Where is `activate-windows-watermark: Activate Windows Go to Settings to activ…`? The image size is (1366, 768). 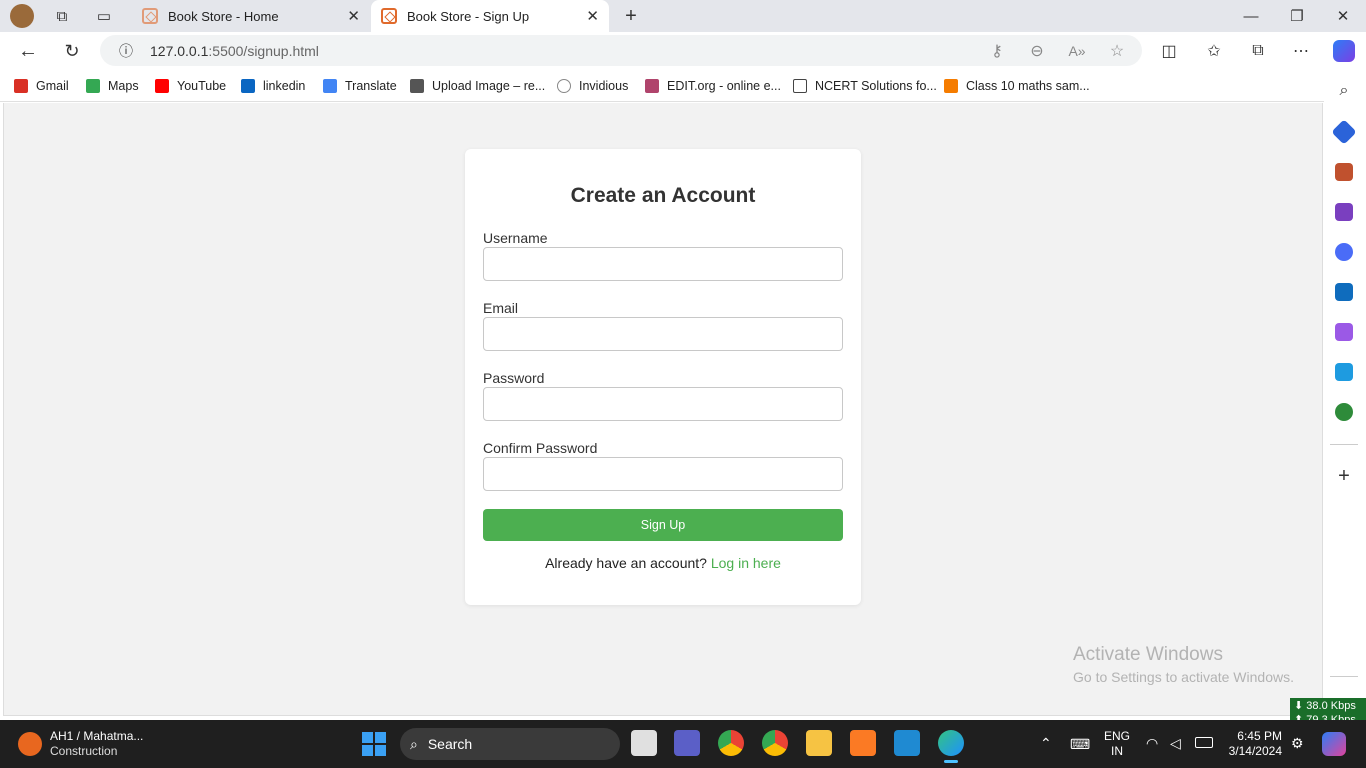
activate-windows-watermark: Activate Windows Go to Settings to activ… is located at coordinates (1183, 664).